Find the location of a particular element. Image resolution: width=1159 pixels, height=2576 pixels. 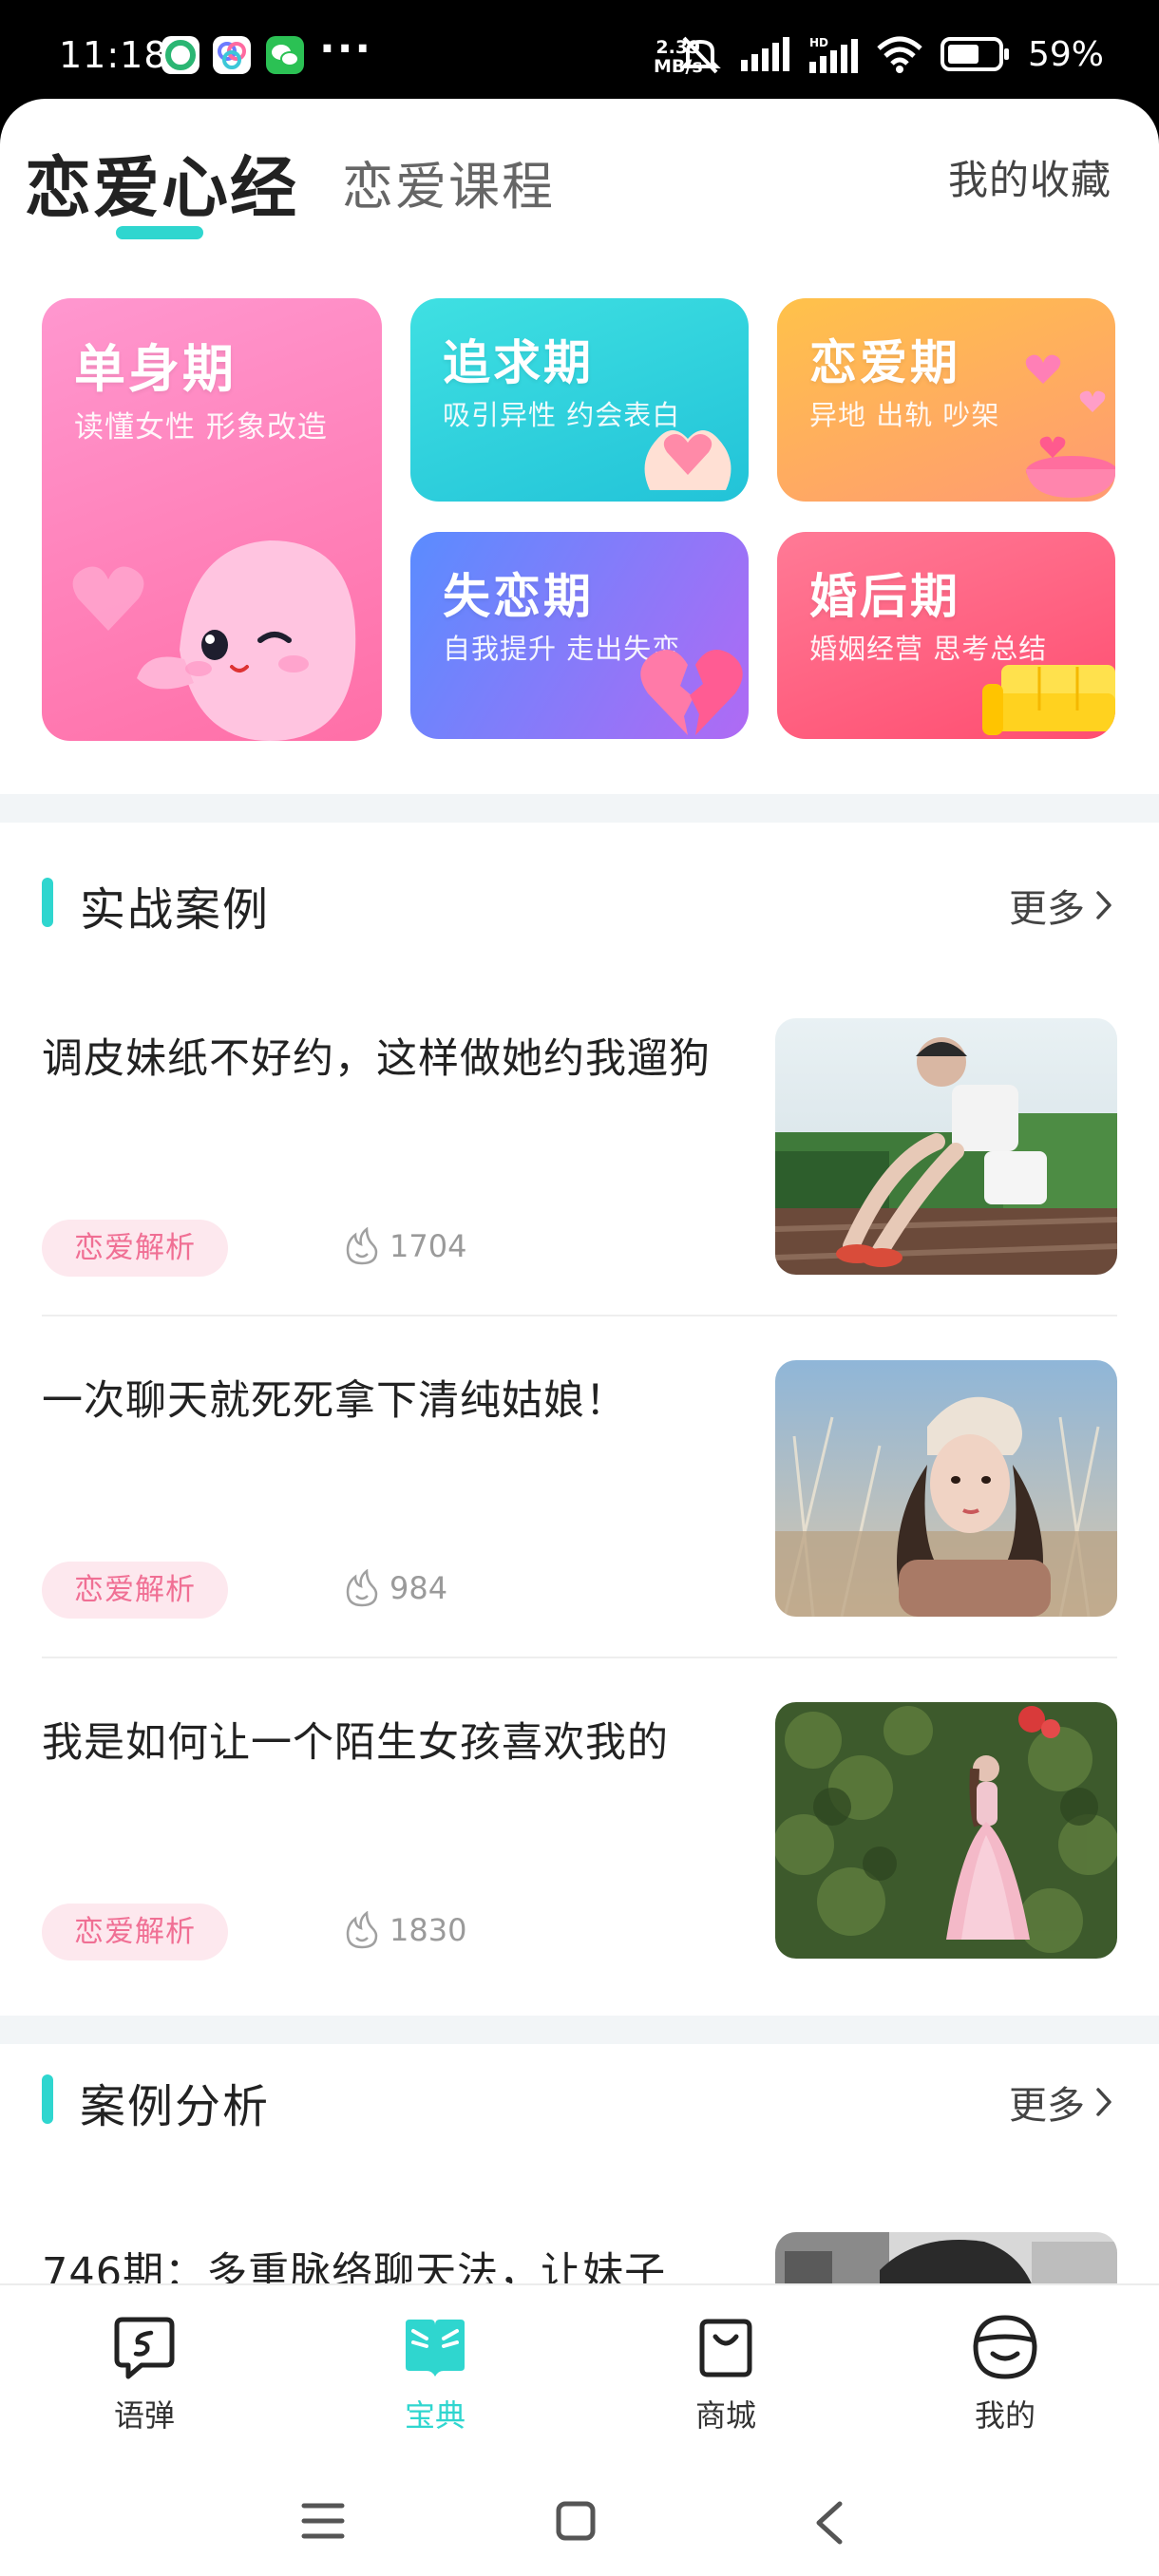

stage-card-single: 单身期 读懂女性 形象改造 is located at coordinates (212, 519).